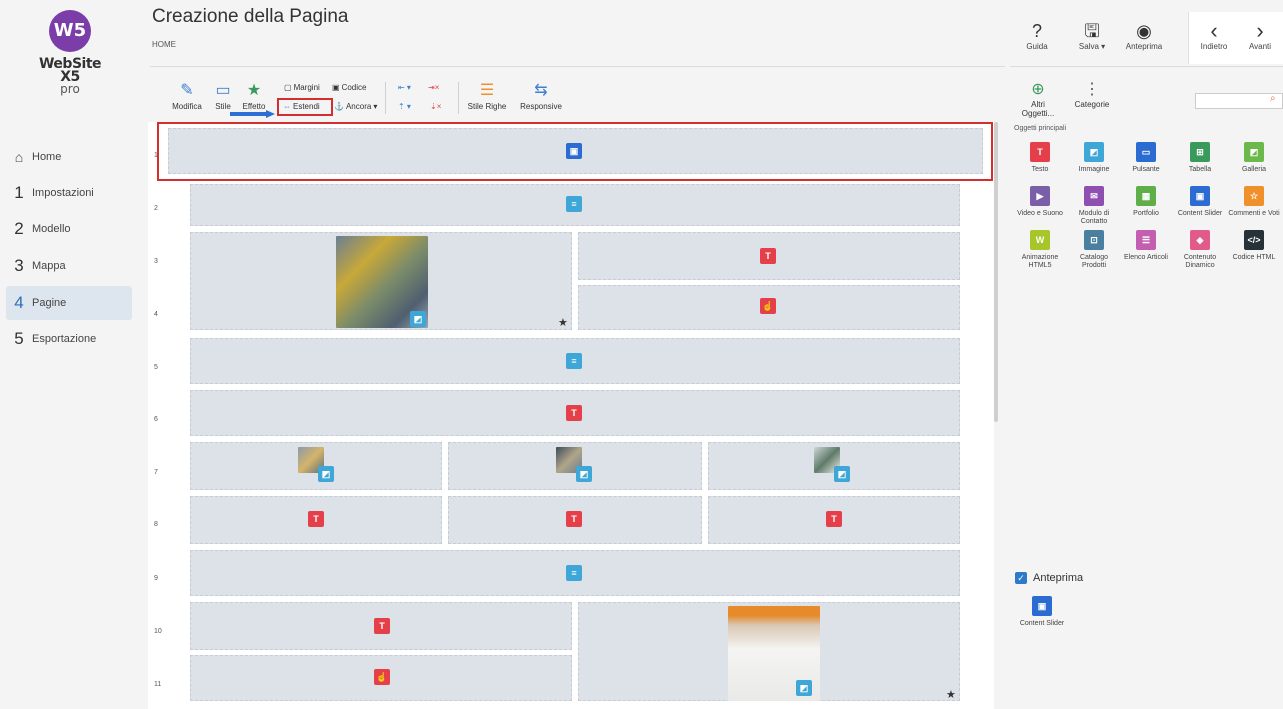  Describe the element at coordinates (1200, 196) in the screenshot. I see `content-slider-icon: ▣` at that location.